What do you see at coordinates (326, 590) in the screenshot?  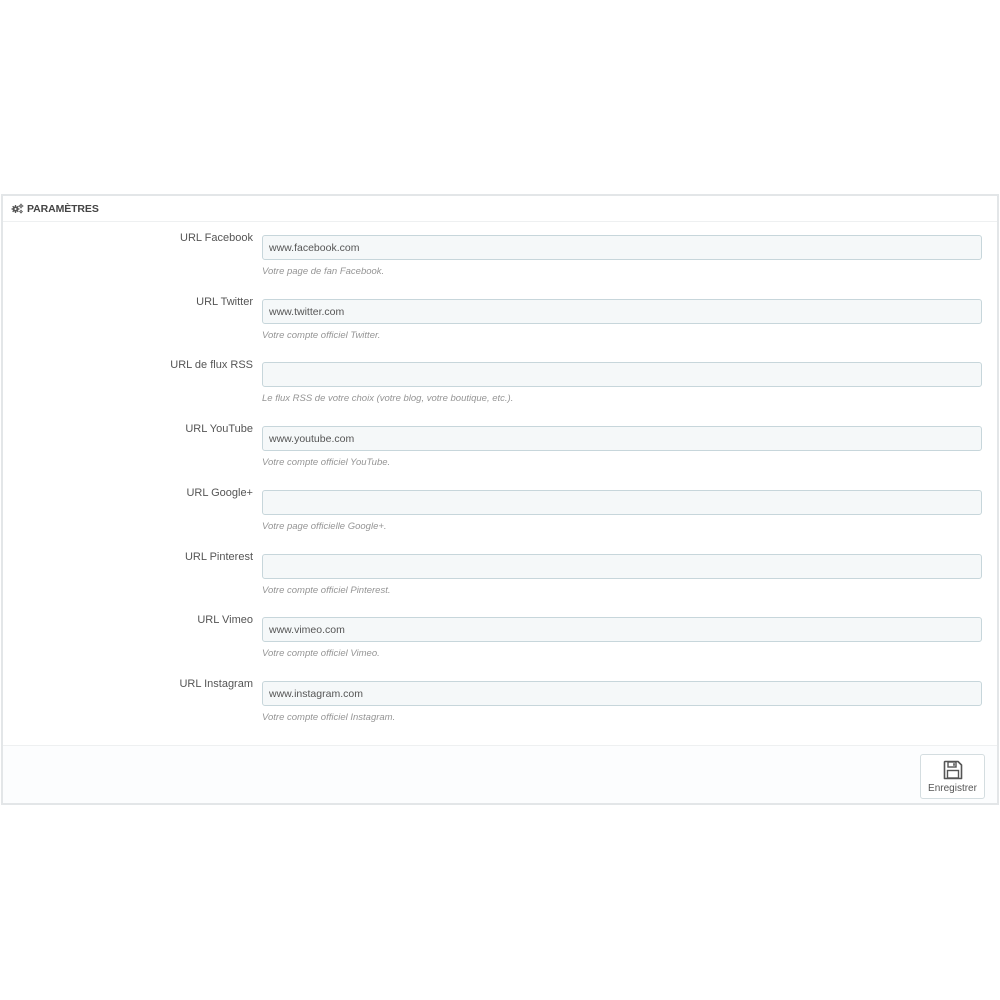 I see `pinterest-url-help: Votre compte officiel Pinterest.` at bounding box center [326, 590].